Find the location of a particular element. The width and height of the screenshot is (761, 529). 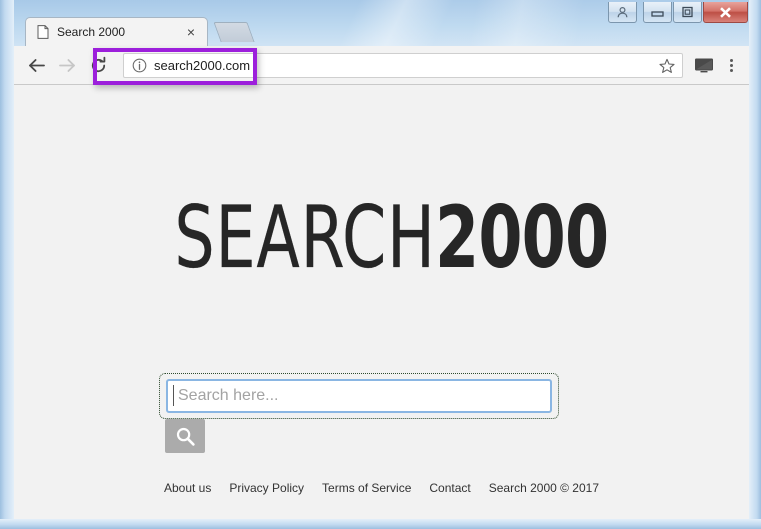

back-button is located at coordinates (36, 65).